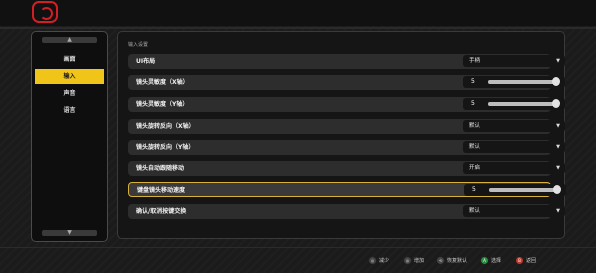 This screenshot has height=273, width=596. I want to click on setting-label: 键盘镜头移动速度, so click(161, 190).